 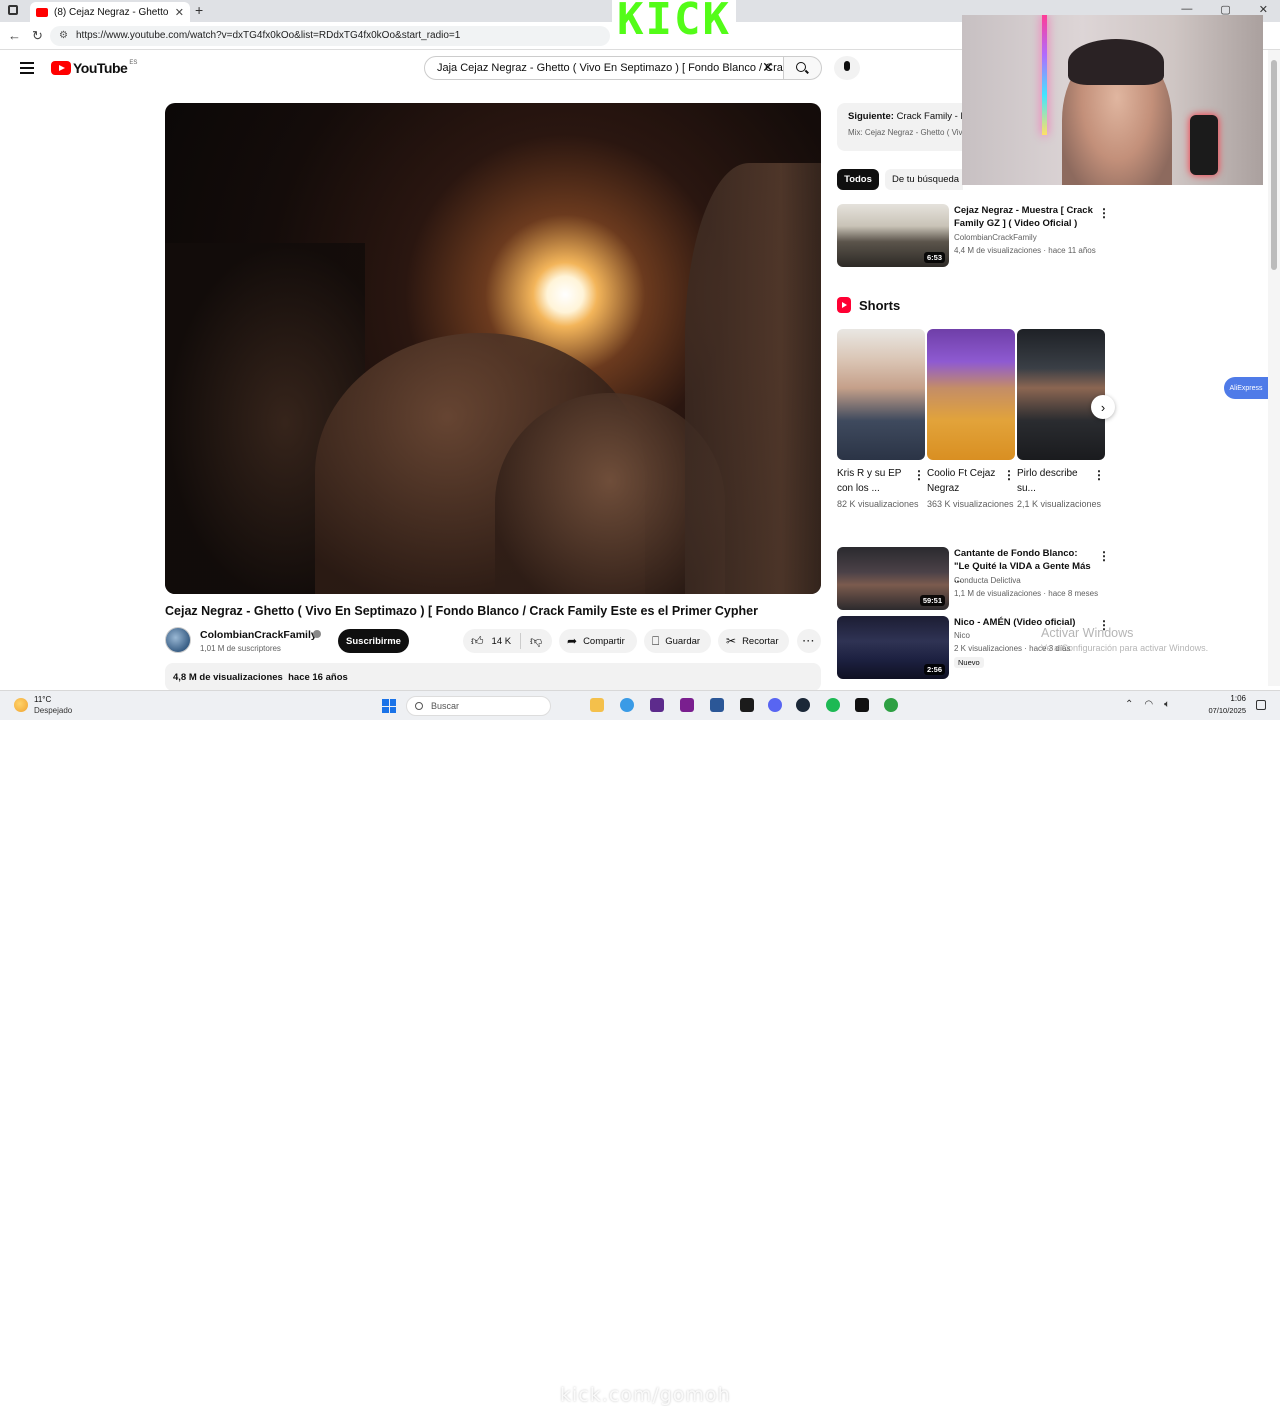 I want to click on more-actions-button: ···, so click(x=809, y=641).